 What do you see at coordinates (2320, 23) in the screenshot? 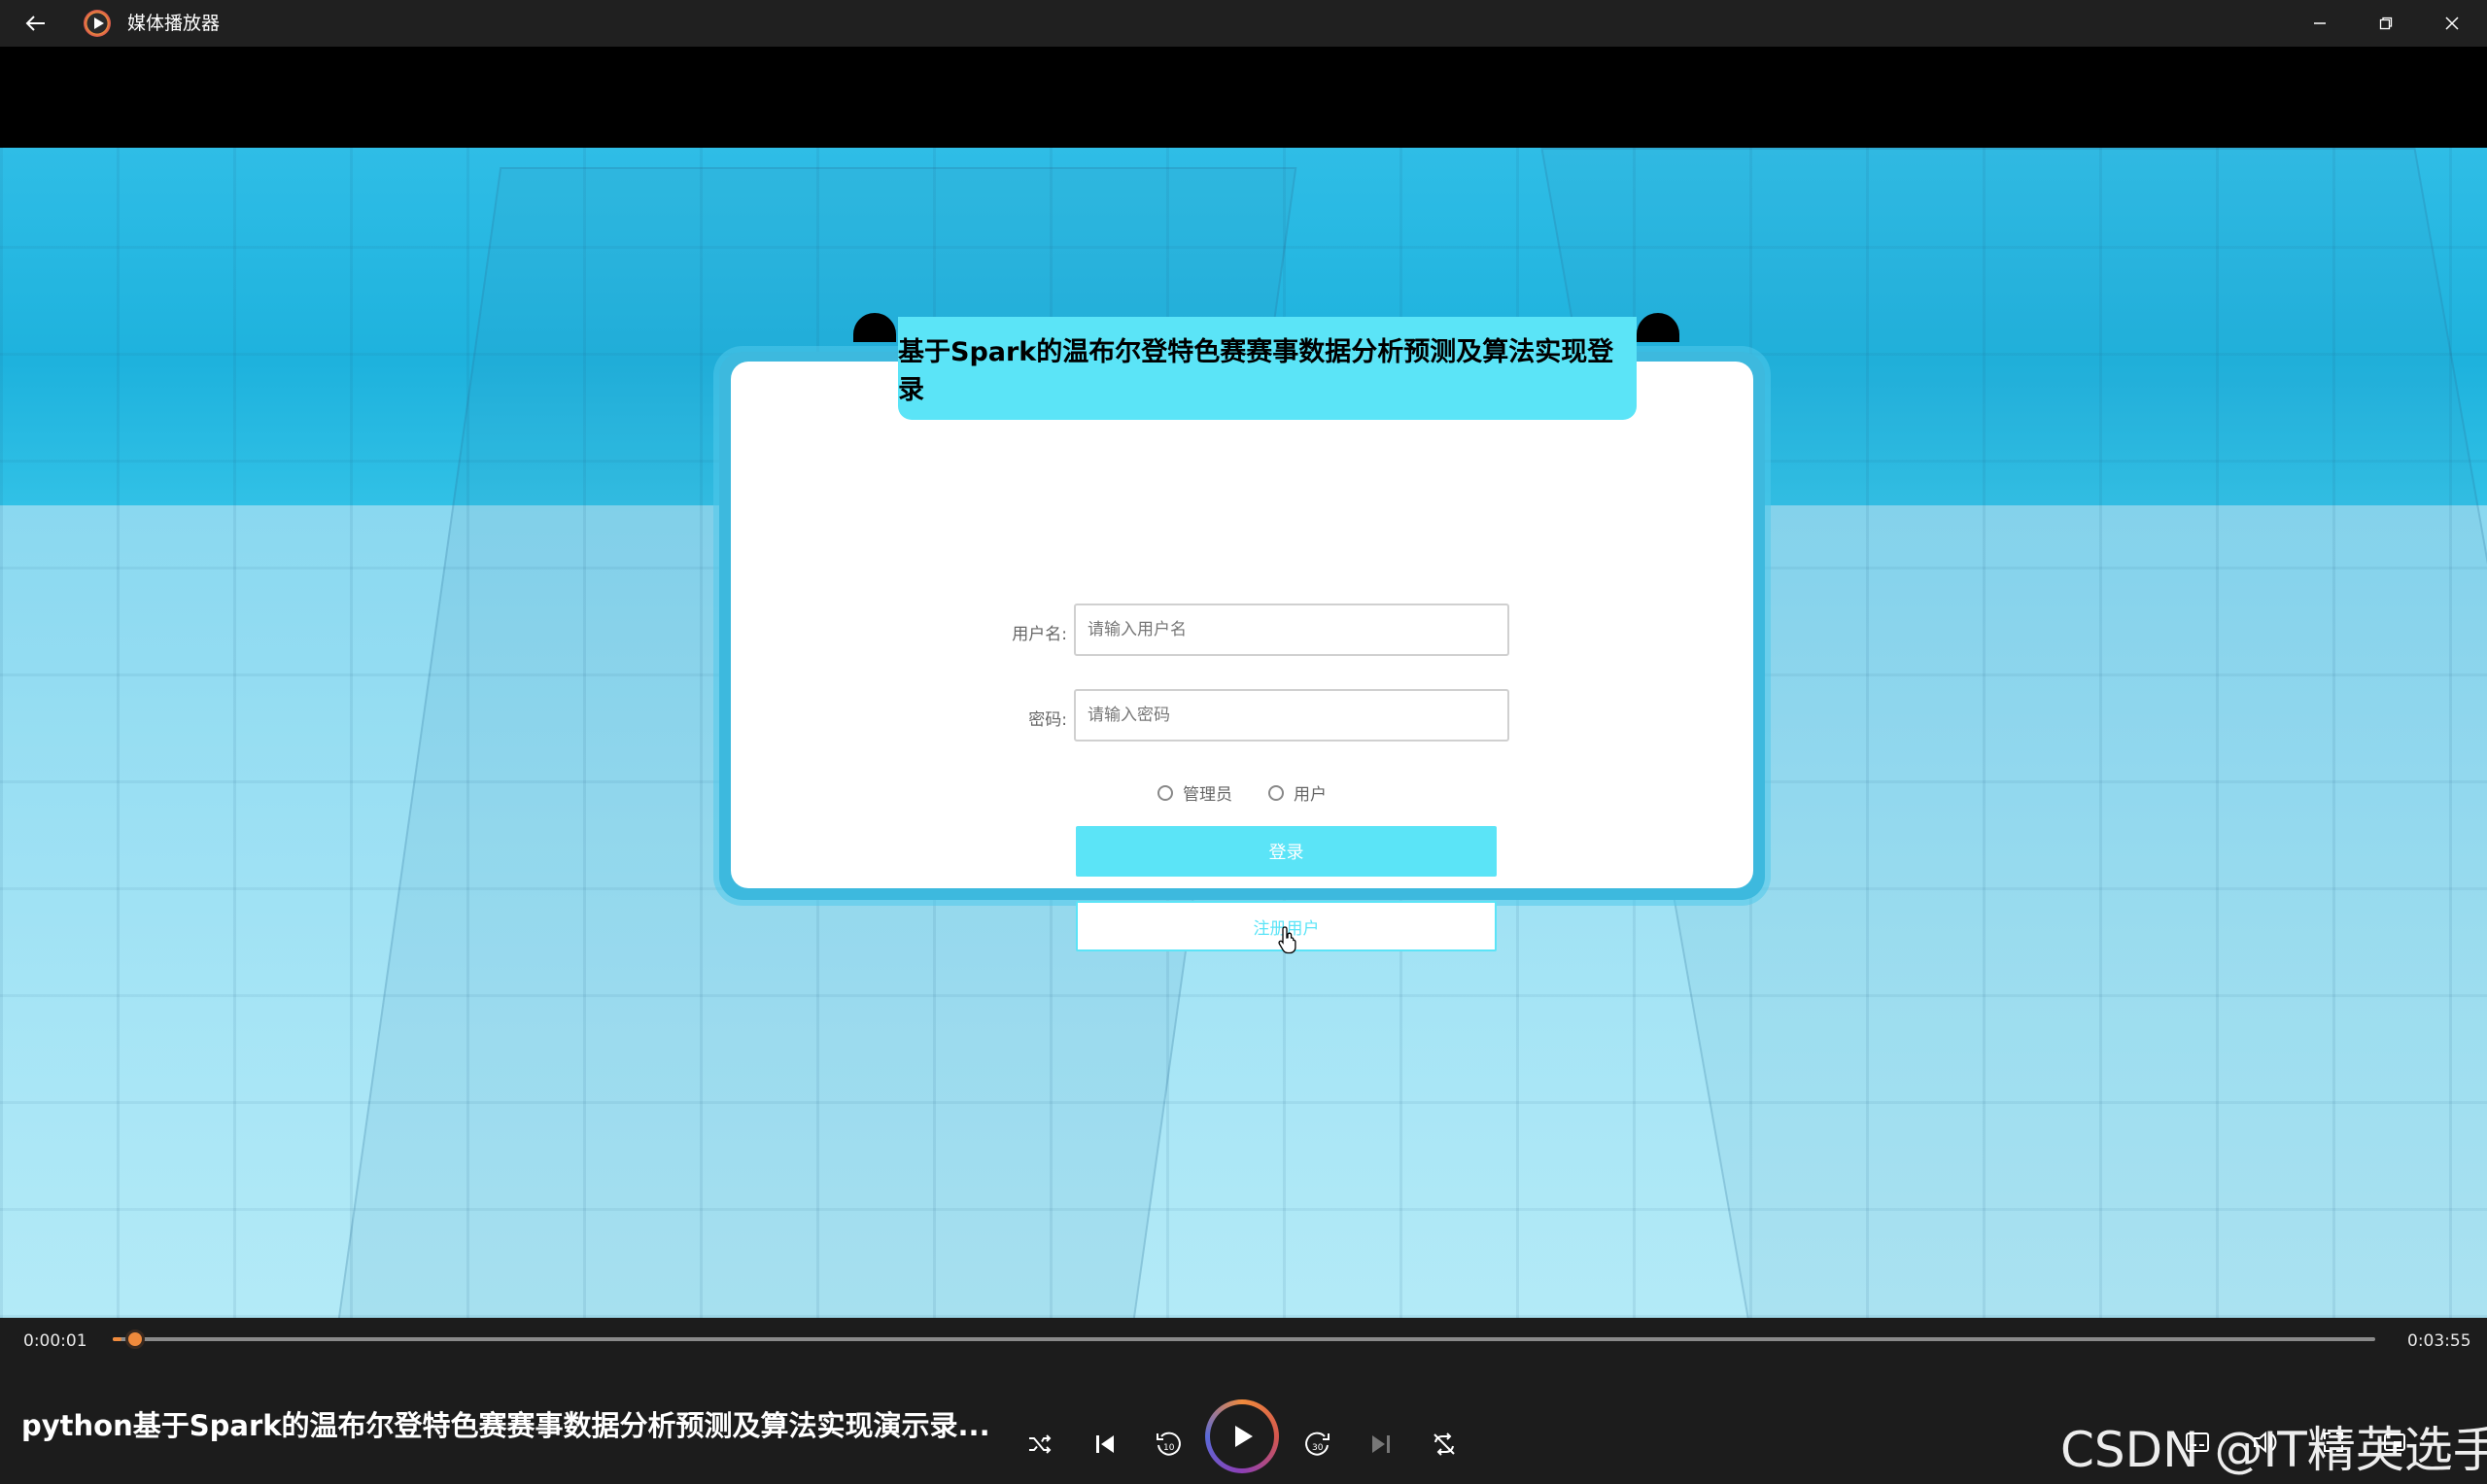
I see `minimize-icon` at bounding box center [2320, 23].